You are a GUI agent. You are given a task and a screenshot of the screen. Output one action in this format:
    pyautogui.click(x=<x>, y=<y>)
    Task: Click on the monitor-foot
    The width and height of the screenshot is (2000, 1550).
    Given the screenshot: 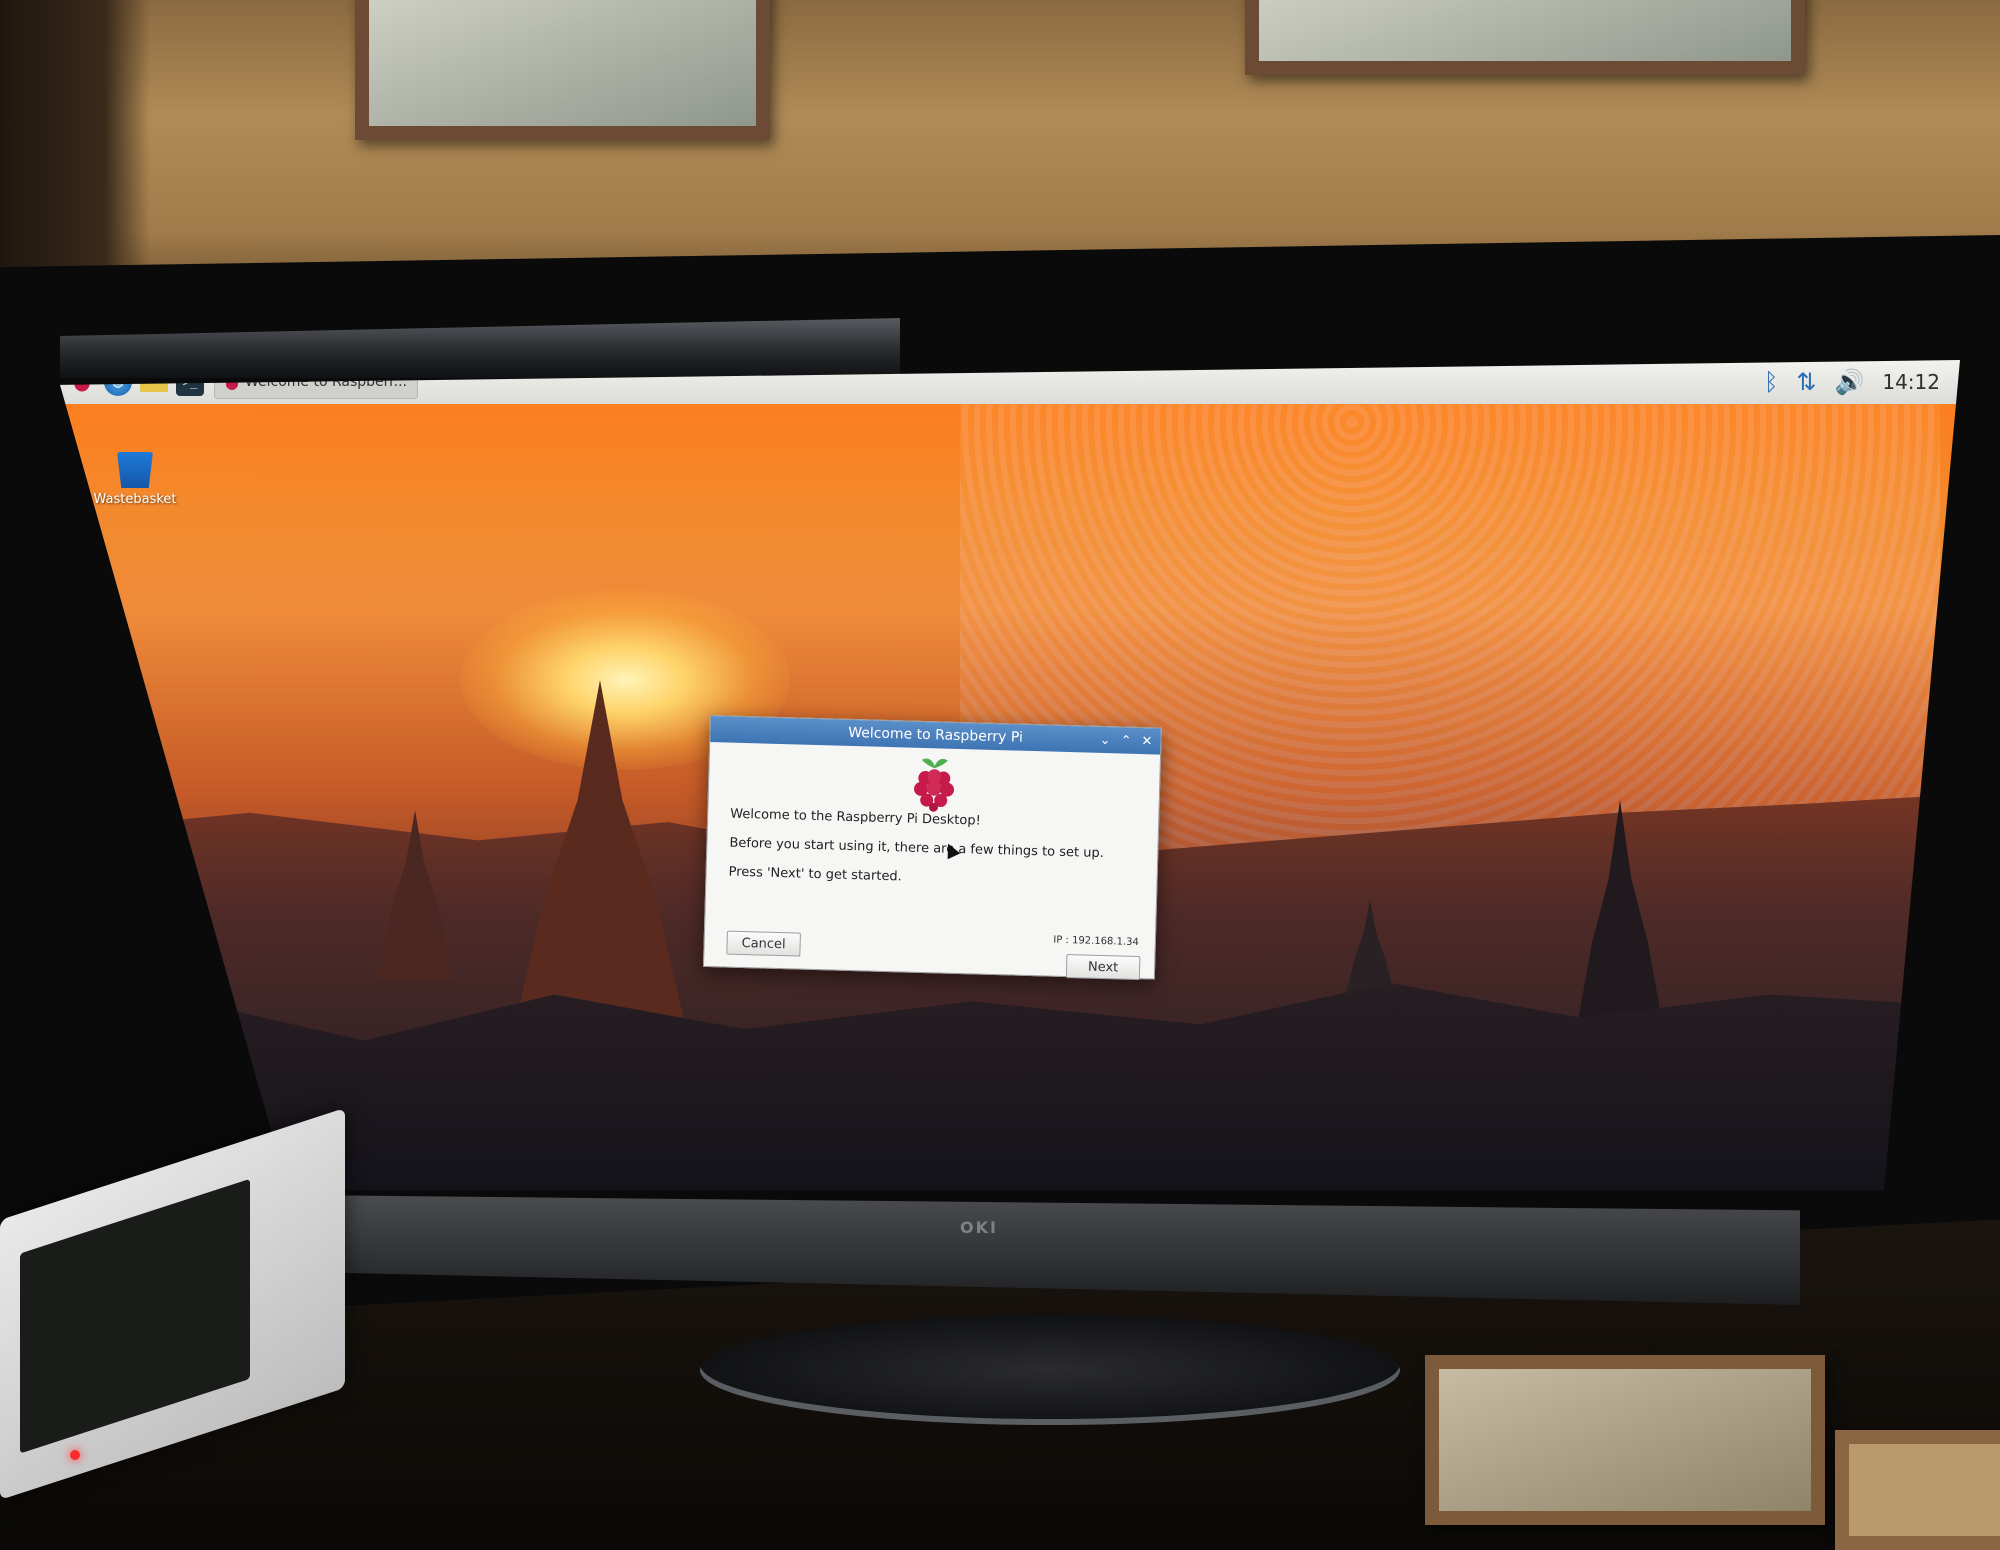 What is the action you would take?
    pyautogui.click(x=1050, y=1370)
    